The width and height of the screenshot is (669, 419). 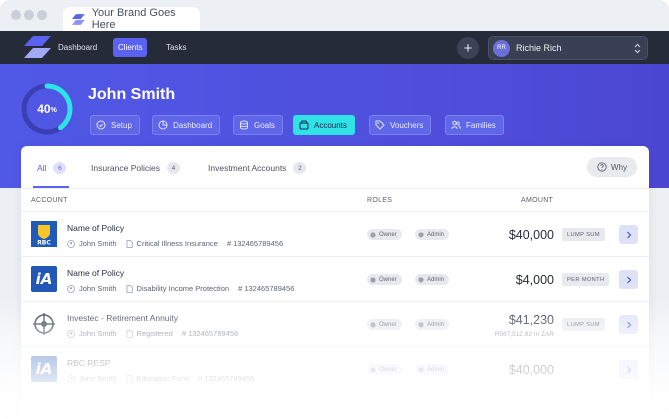 What do you see at coordinates (176, 47) in the screenshot?
I see `nav-link-tasks: Tasks` at bounding box center [176, 47].